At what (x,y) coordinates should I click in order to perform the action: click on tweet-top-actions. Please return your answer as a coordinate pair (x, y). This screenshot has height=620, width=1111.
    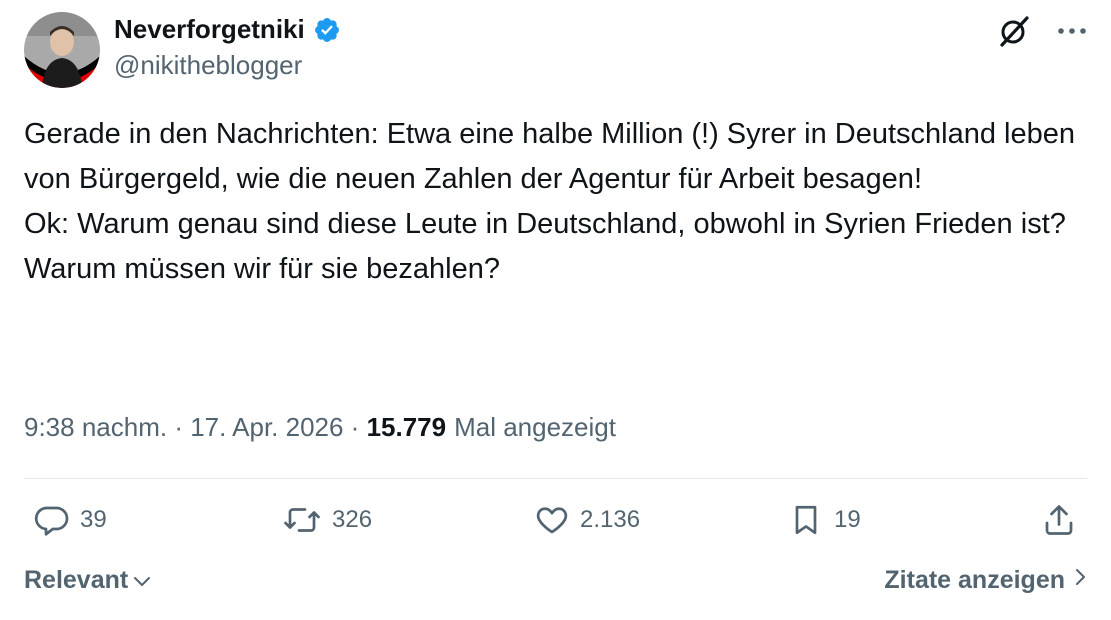
    Looking at the image, I should click on (1042, 31).